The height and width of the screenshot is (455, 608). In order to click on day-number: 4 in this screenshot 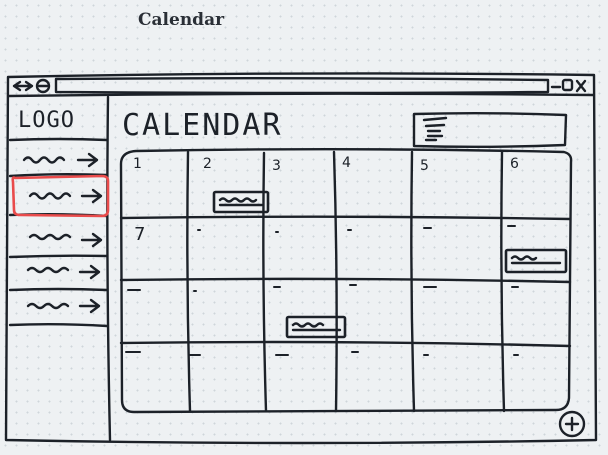, I will do `click(346, 163)`.